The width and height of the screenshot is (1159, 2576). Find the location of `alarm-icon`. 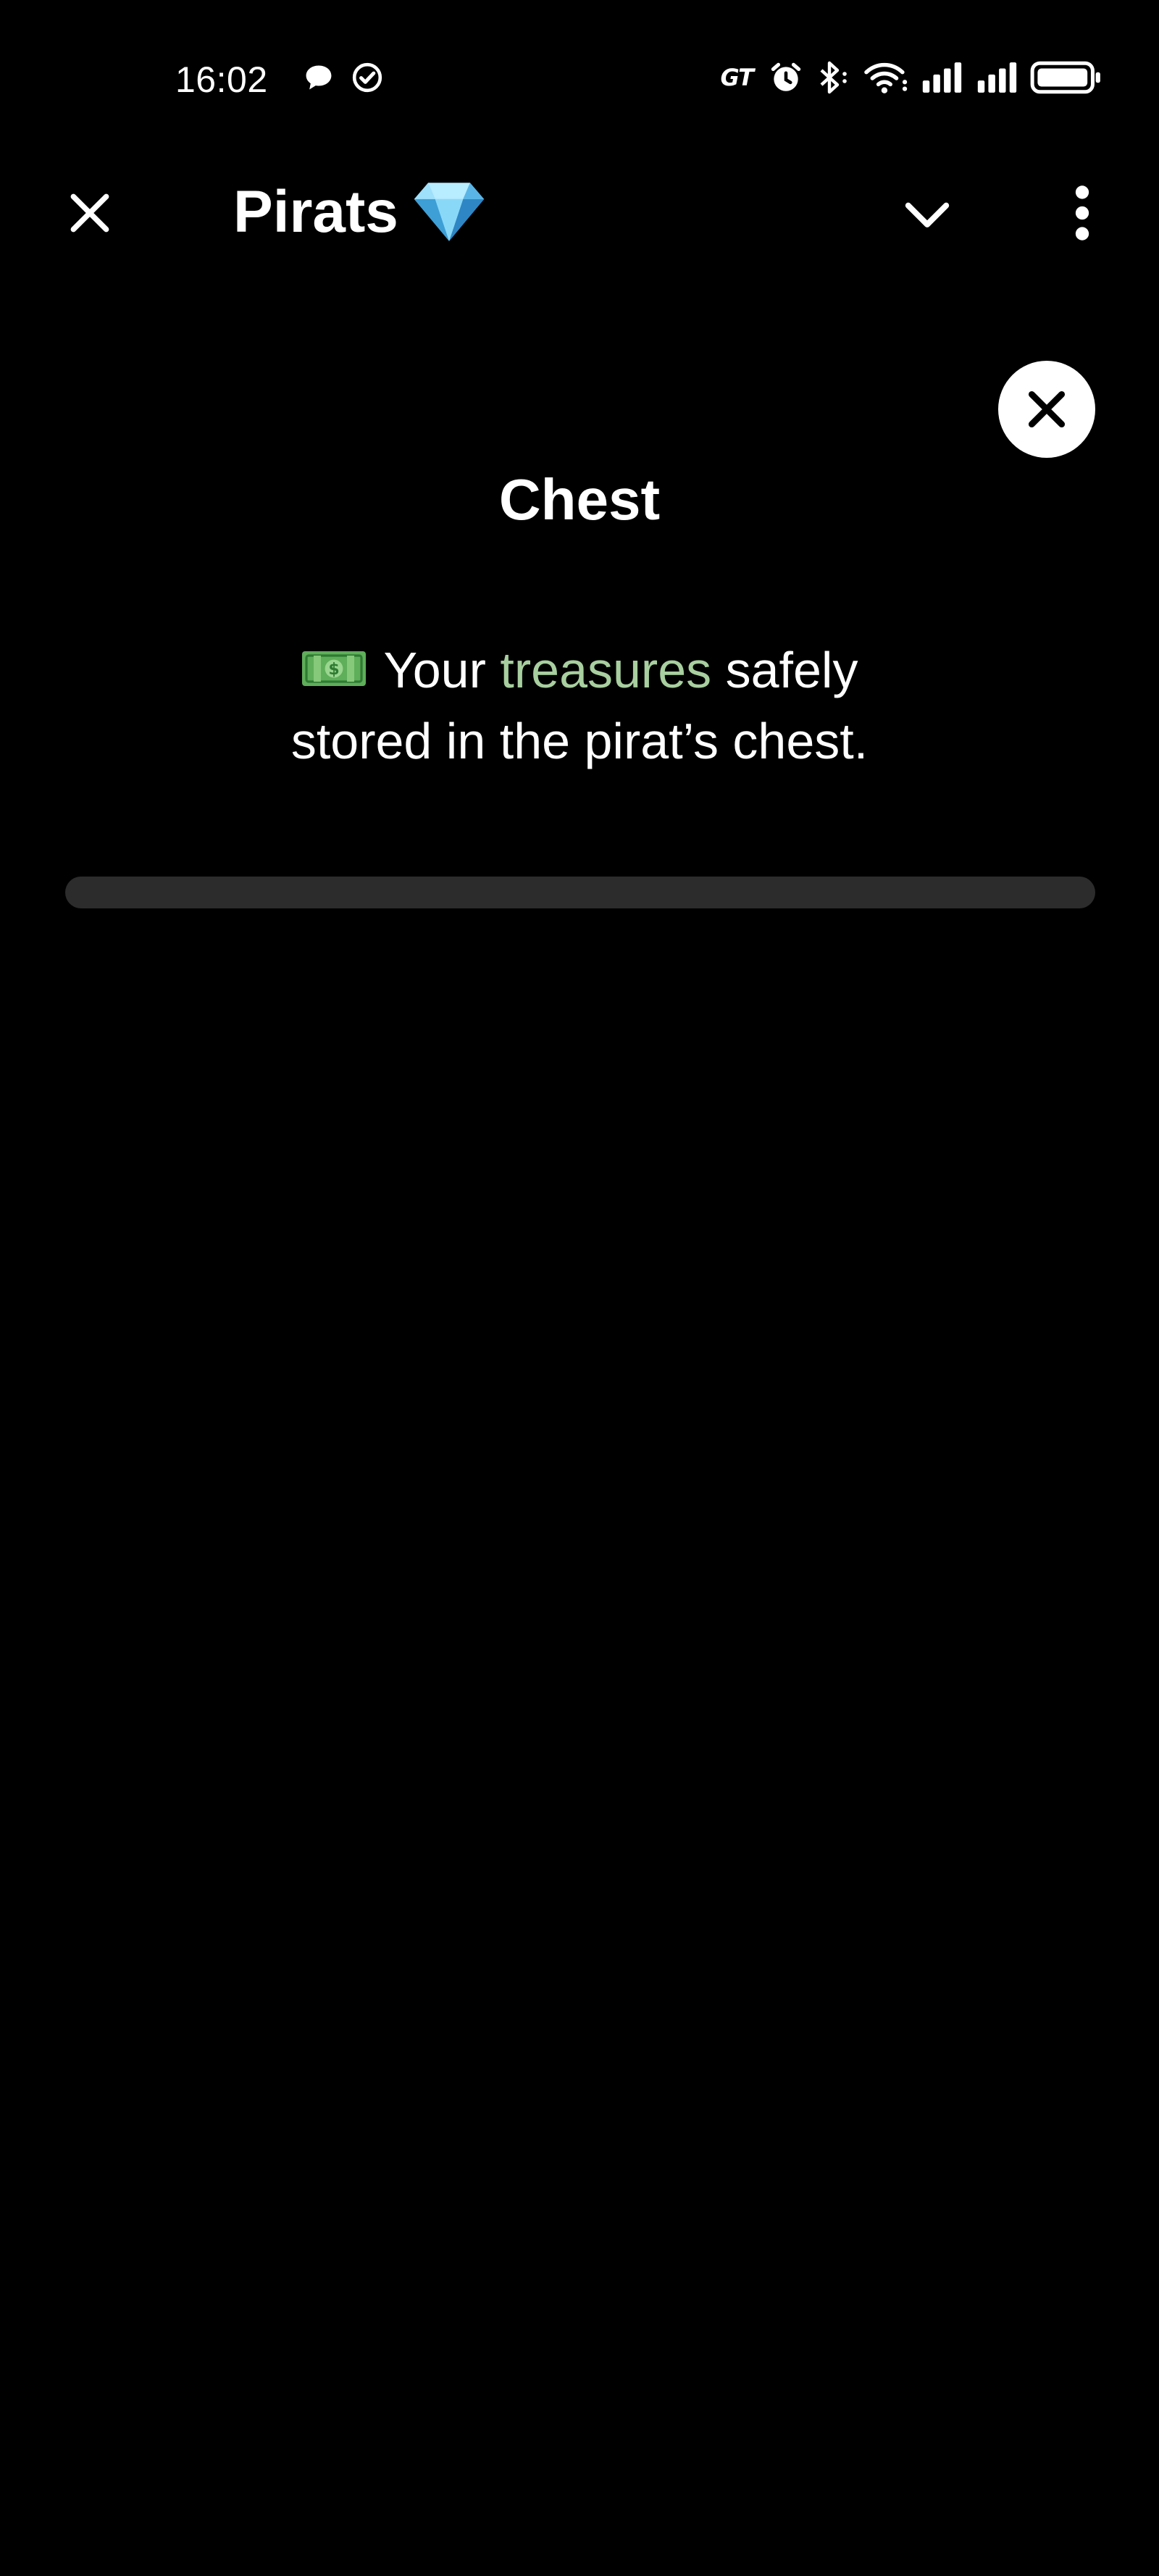

alarm-icon is located at coordinates (786, 77).